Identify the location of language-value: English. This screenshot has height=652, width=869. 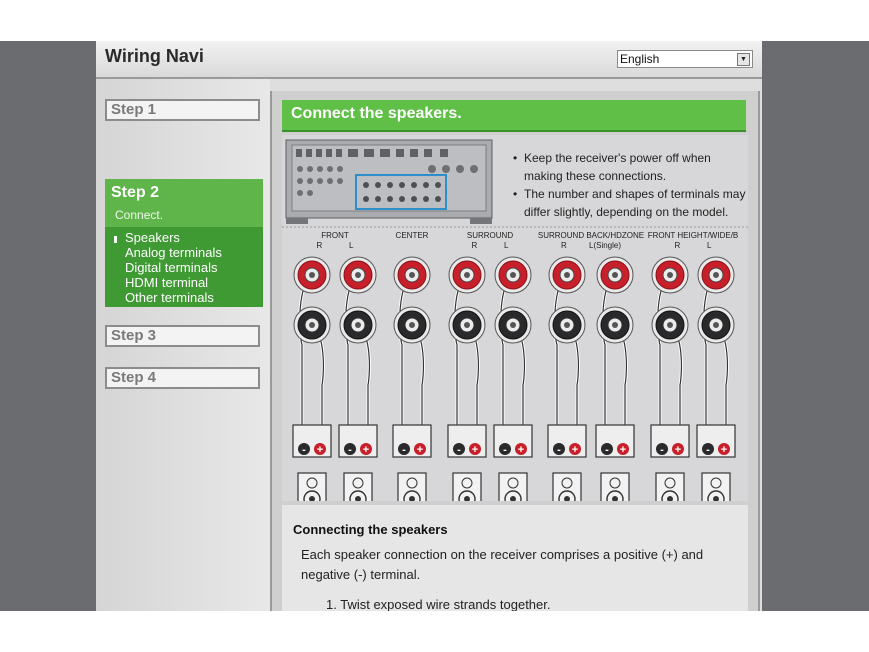
(640, 59).